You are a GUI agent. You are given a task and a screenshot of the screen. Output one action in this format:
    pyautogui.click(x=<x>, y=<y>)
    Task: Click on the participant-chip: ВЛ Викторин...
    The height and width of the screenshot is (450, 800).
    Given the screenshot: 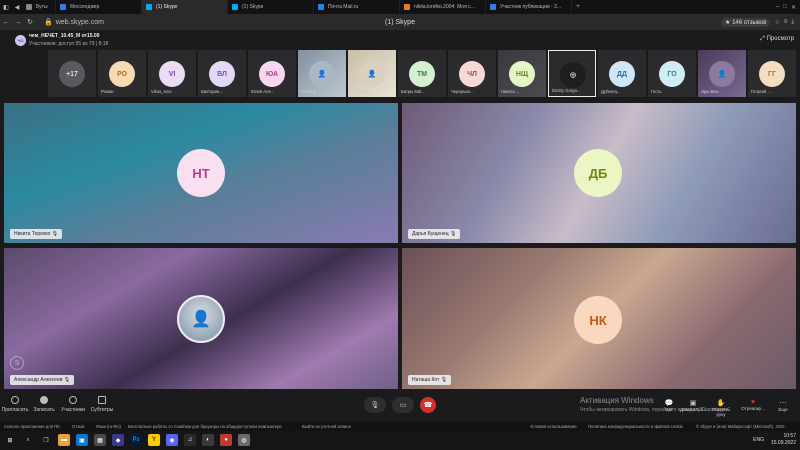 What is the action you would take?
    pyautogui.click(x=222, y=73)
    